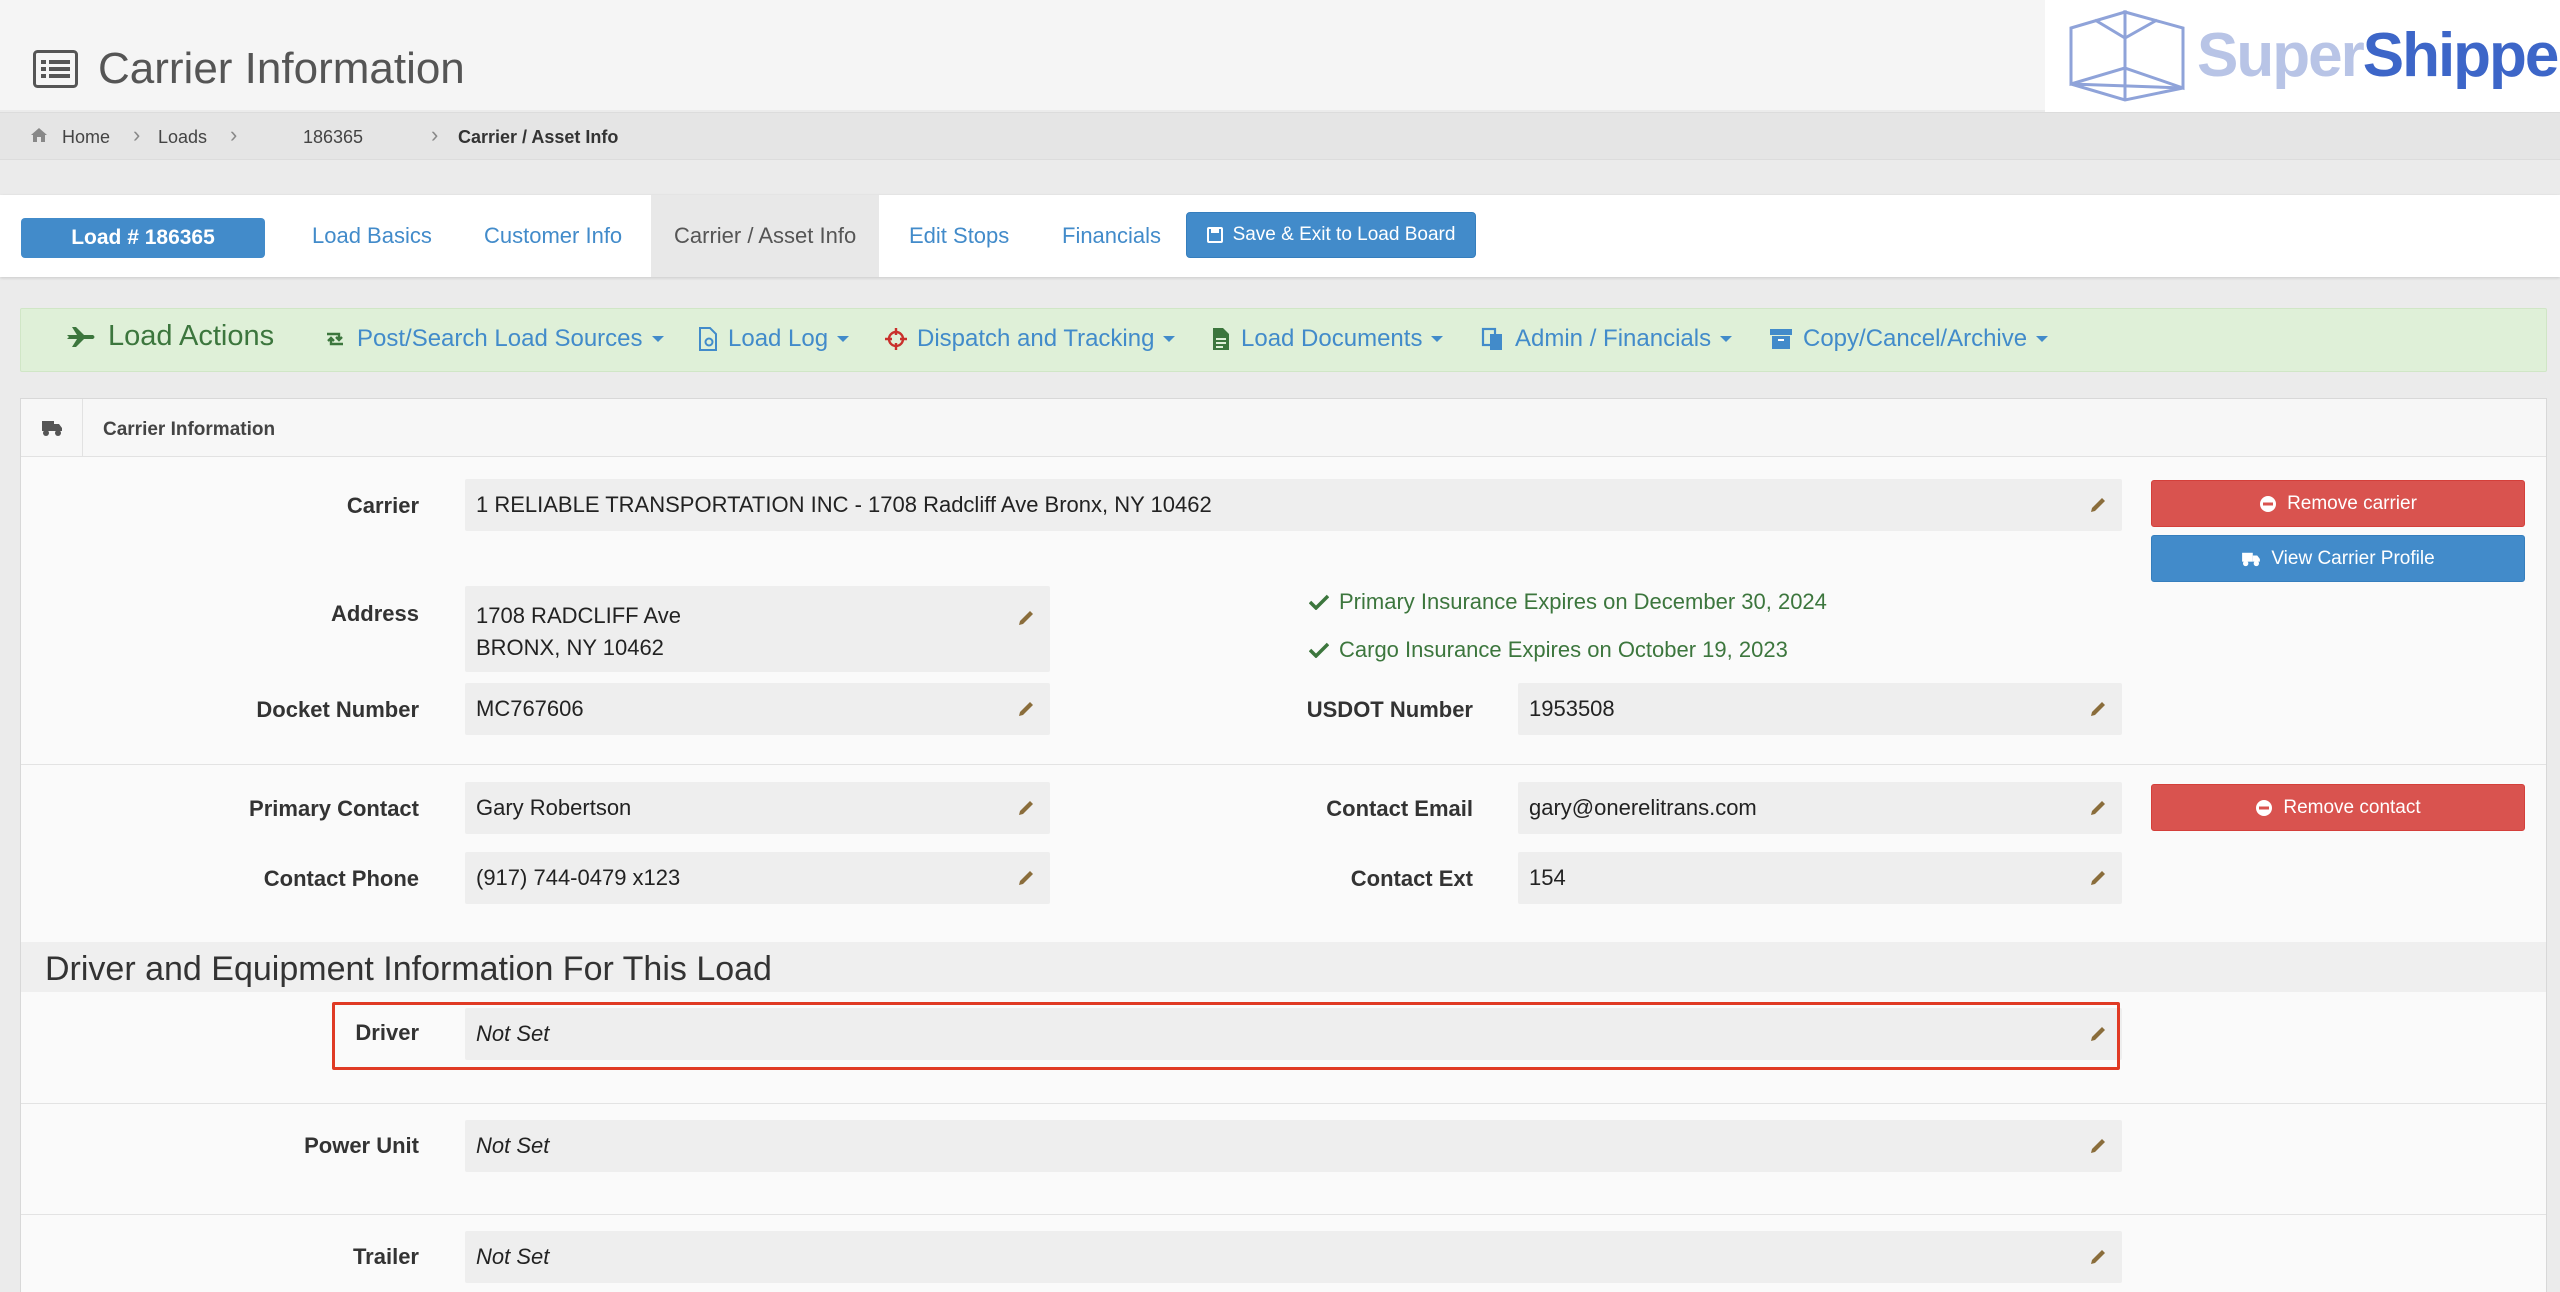 Image resolution: width=2560 pixels, height=1292 pixels. Describe the element at coordinates (896, 339) in the screenshot. I see `crosshairs-icon` at that location.